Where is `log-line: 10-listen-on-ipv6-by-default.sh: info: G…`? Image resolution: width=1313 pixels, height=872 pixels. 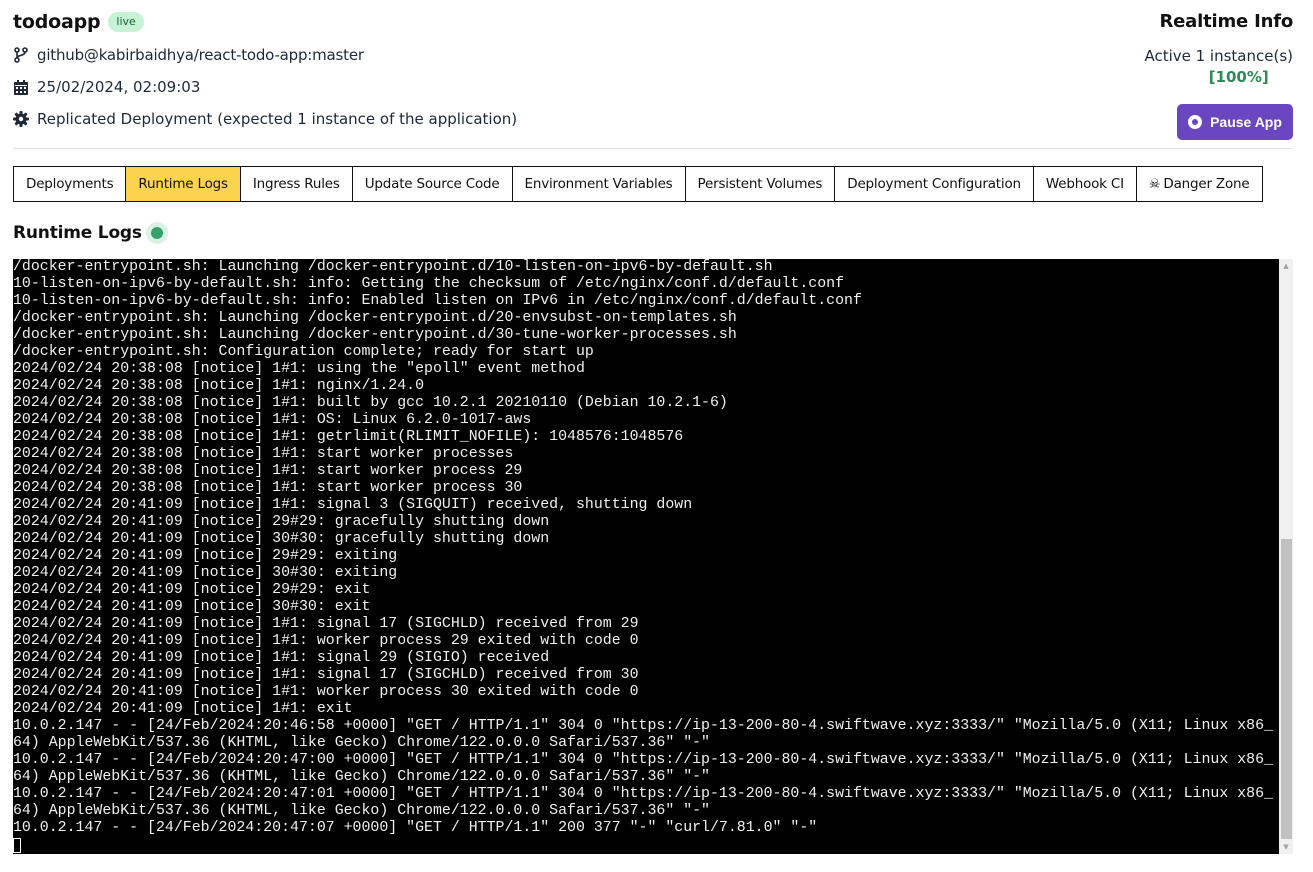
log-line: 10-listen-on-ipv6-by-default.sh: info: G… is located at coordinates (429, 284).